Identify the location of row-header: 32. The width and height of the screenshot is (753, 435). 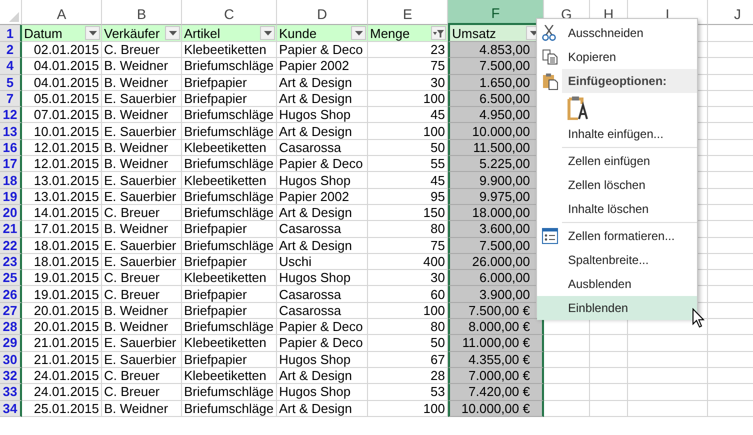
(11, 376).